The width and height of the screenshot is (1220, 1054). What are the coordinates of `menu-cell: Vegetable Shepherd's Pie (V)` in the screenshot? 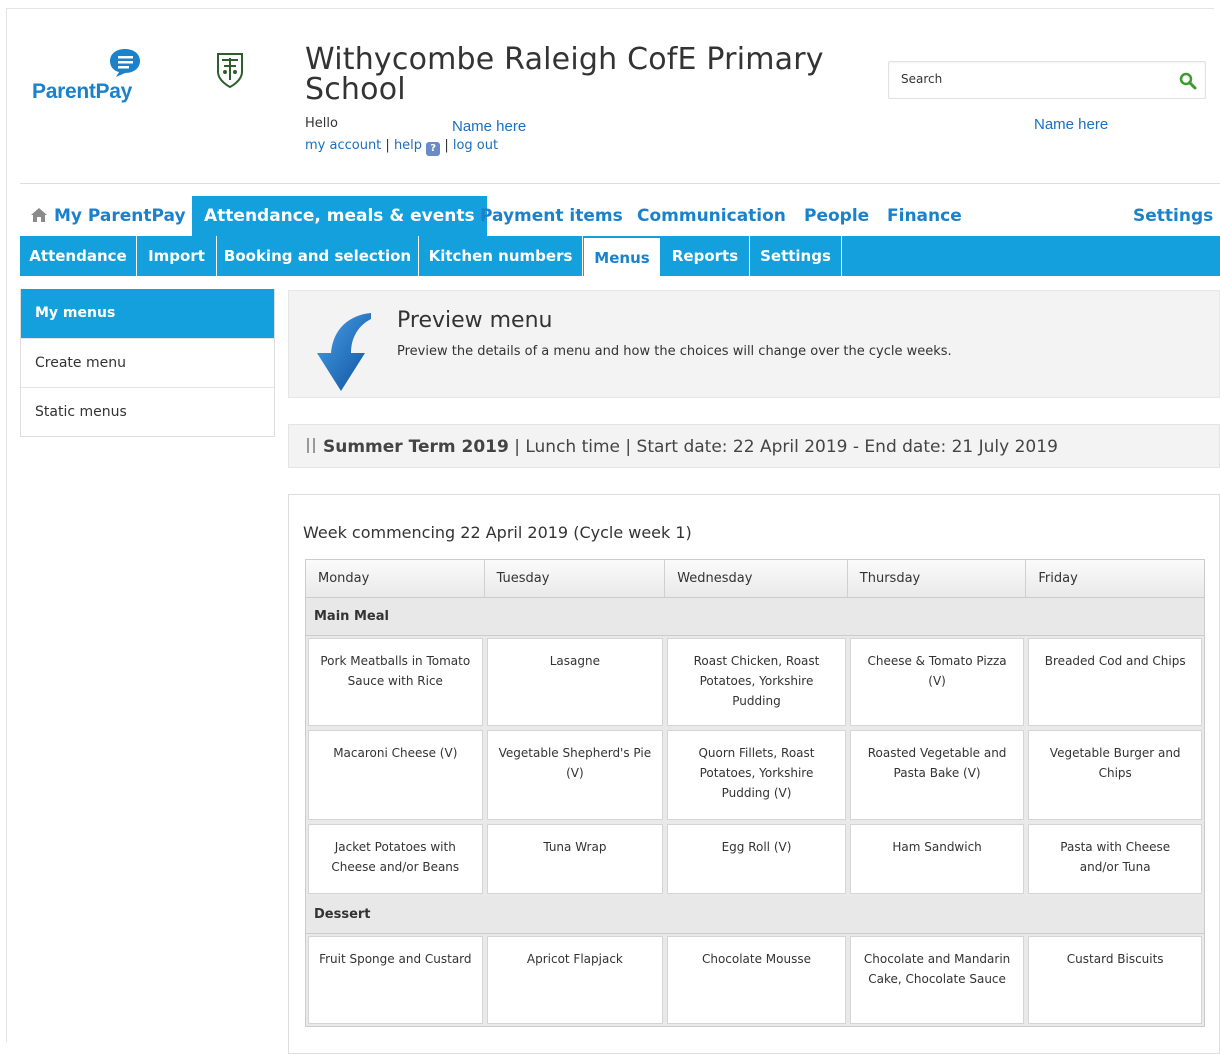 It's located at (575, 775).